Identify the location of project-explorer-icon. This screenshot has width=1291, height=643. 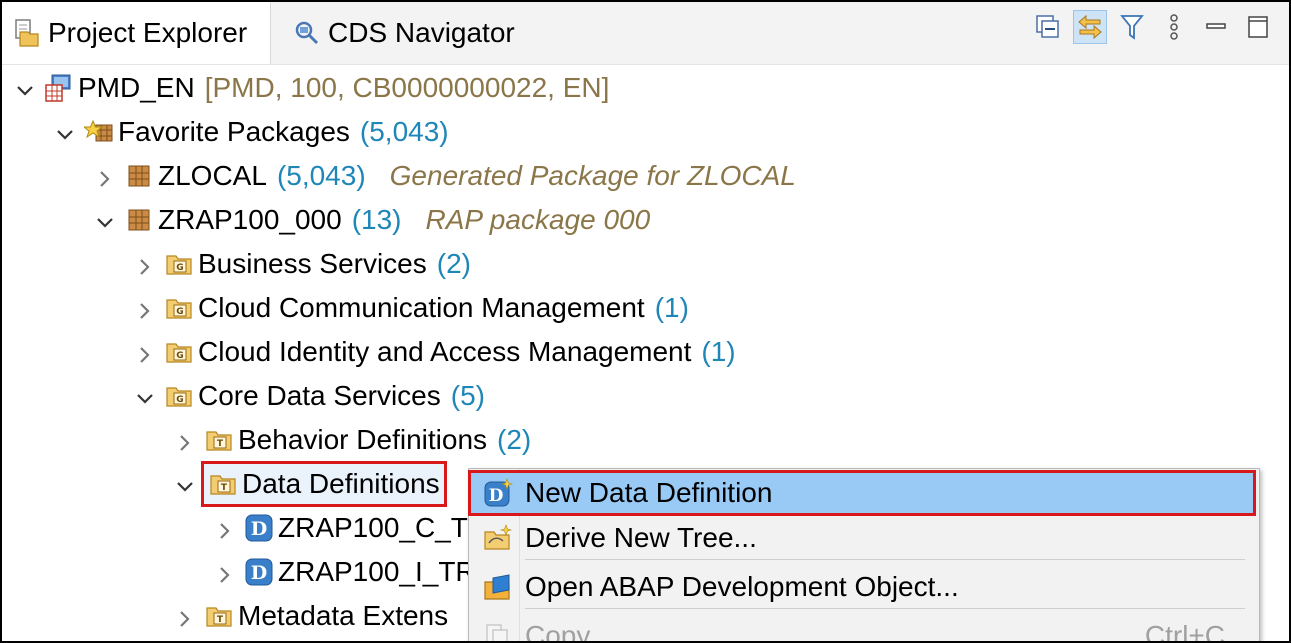
(26, 33).